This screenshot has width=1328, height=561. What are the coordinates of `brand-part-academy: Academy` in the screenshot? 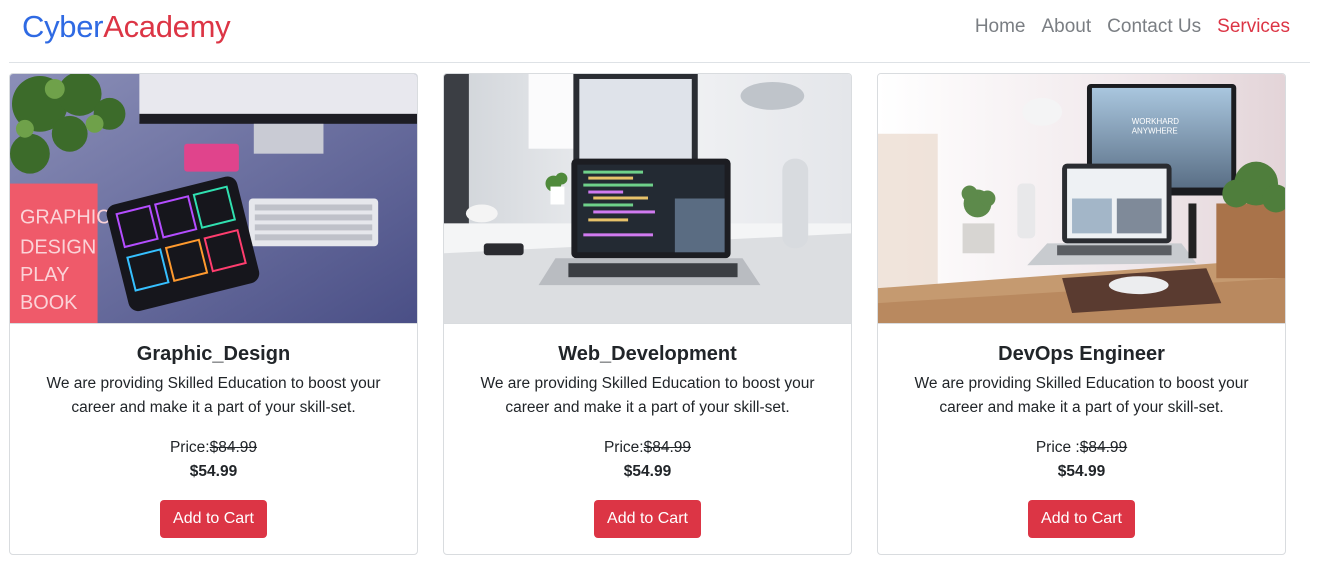 It's located at (167, 26).